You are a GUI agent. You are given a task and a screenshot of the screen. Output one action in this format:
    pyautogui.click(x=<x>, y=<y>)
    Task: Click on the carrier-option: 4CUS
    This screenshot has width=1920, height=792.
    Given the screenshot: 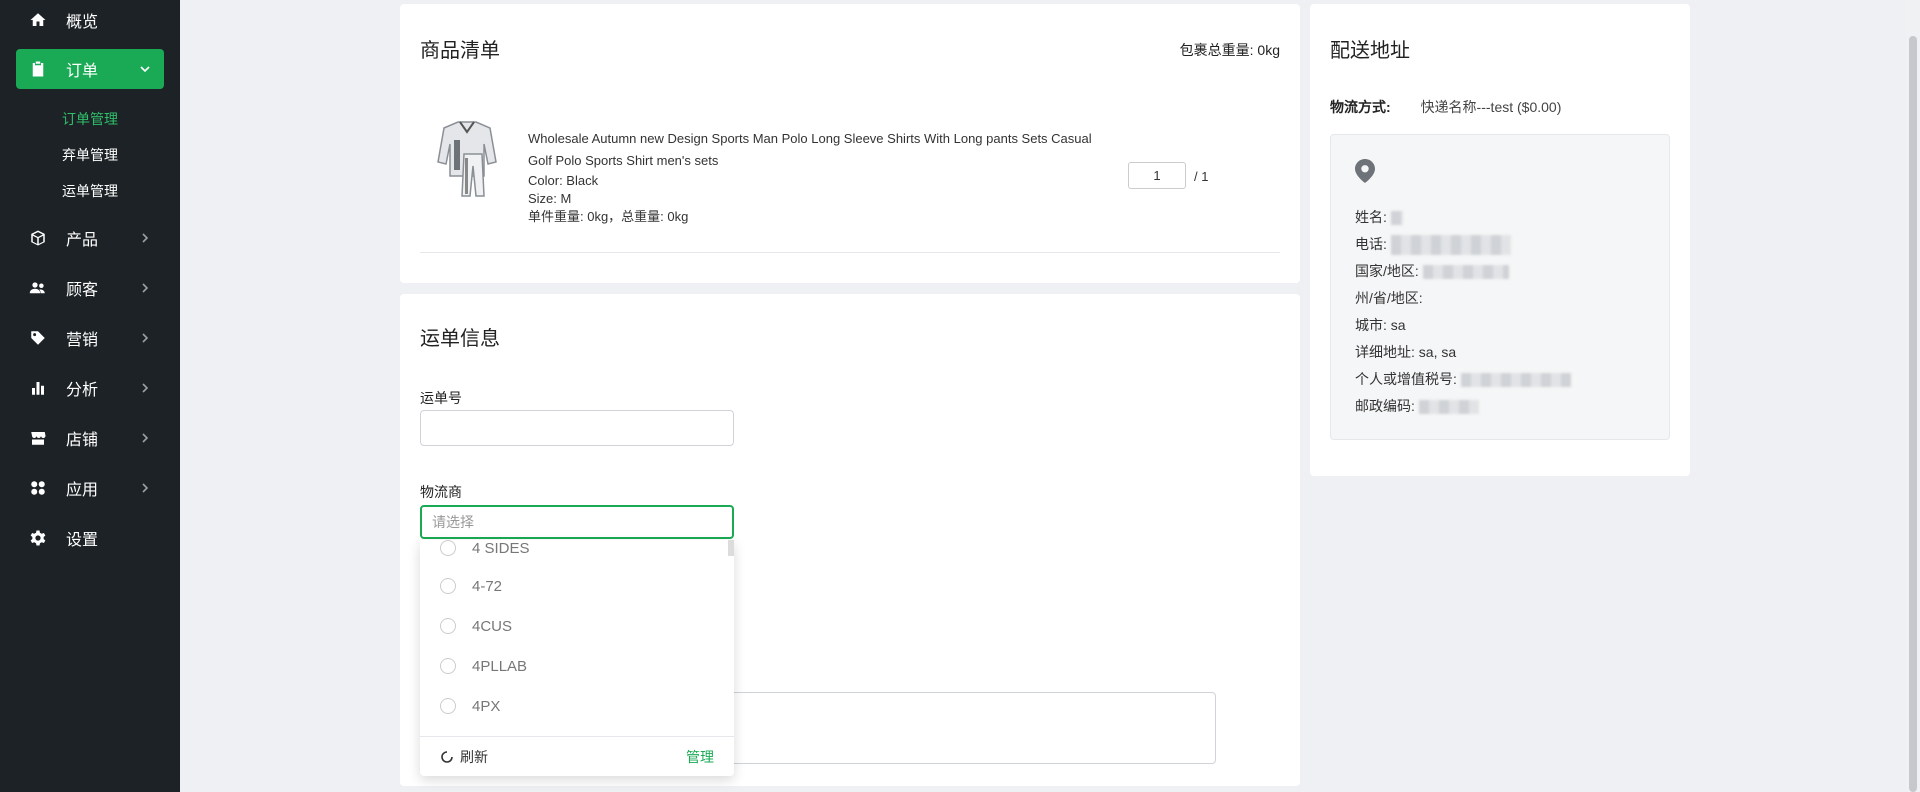 What is the action you would take?
    pyautogui.click(x=476, y=626)
    